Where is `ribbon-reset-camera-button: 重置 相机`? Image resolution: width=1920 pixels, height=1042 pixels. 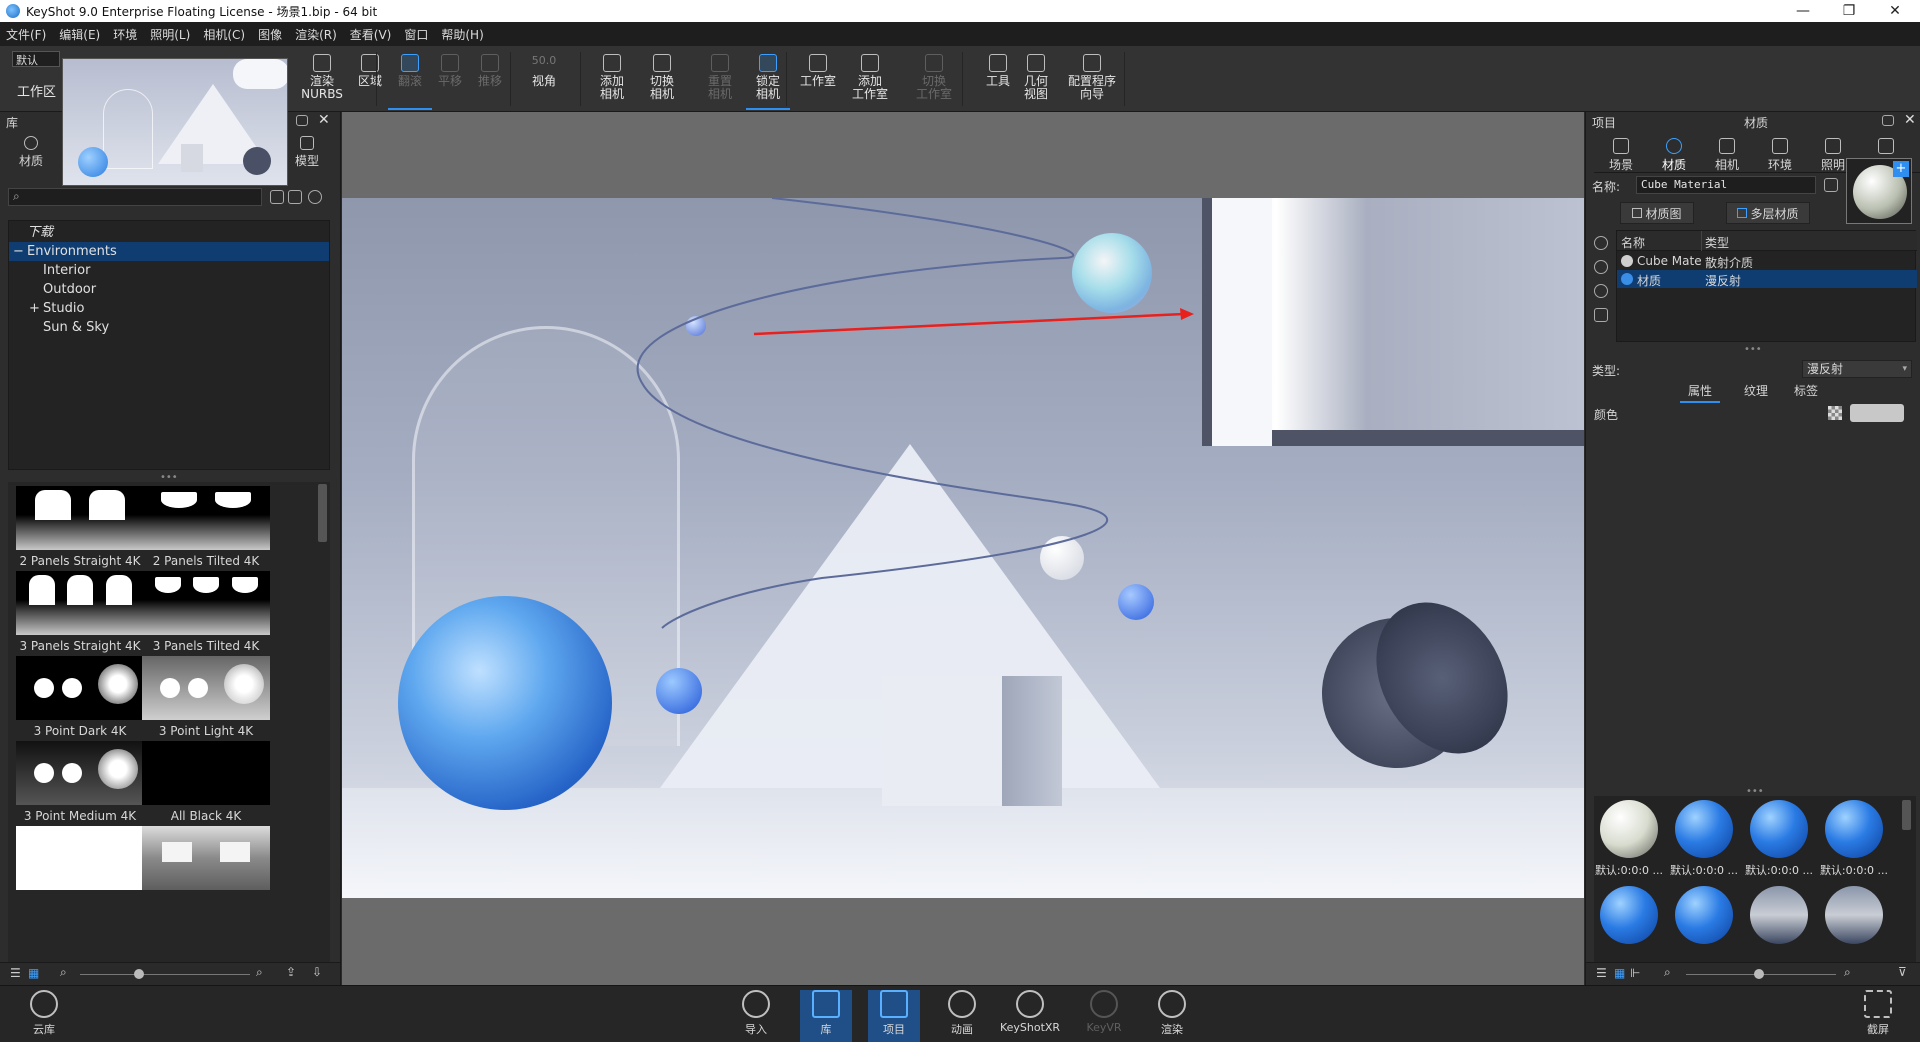
ribbon-reset-camera-button: 重置 相机 is located at coordinates (720, 80).